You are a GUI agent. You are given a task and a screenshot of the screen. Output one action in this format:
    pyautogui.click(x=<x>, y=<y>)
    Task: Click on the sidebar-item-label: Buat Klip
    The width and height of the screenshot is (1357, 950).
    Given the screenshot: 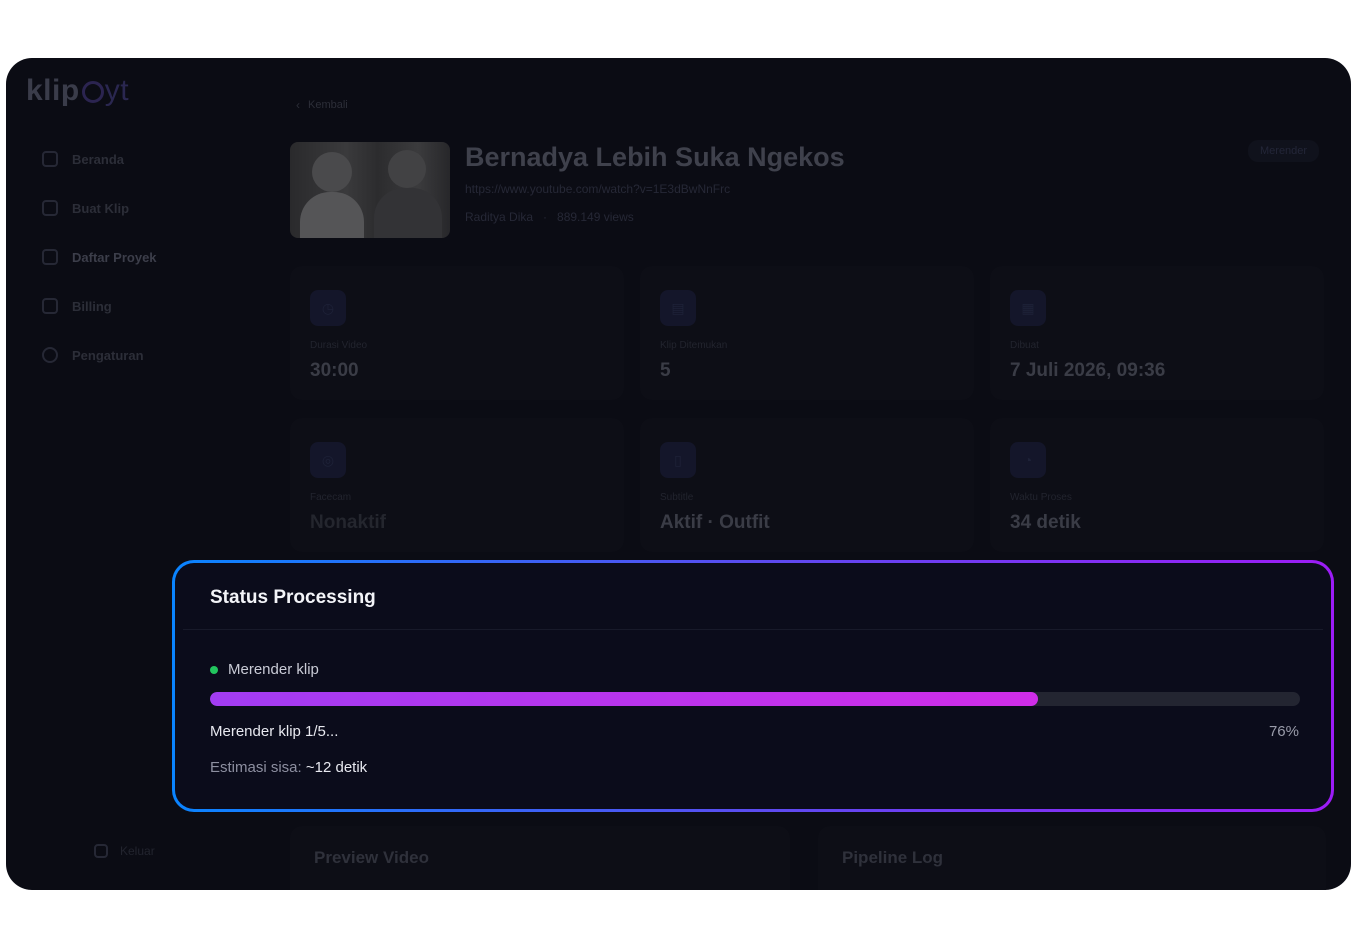 What is the action you would take?
    pyautogui.click(x=101, y=208)
    